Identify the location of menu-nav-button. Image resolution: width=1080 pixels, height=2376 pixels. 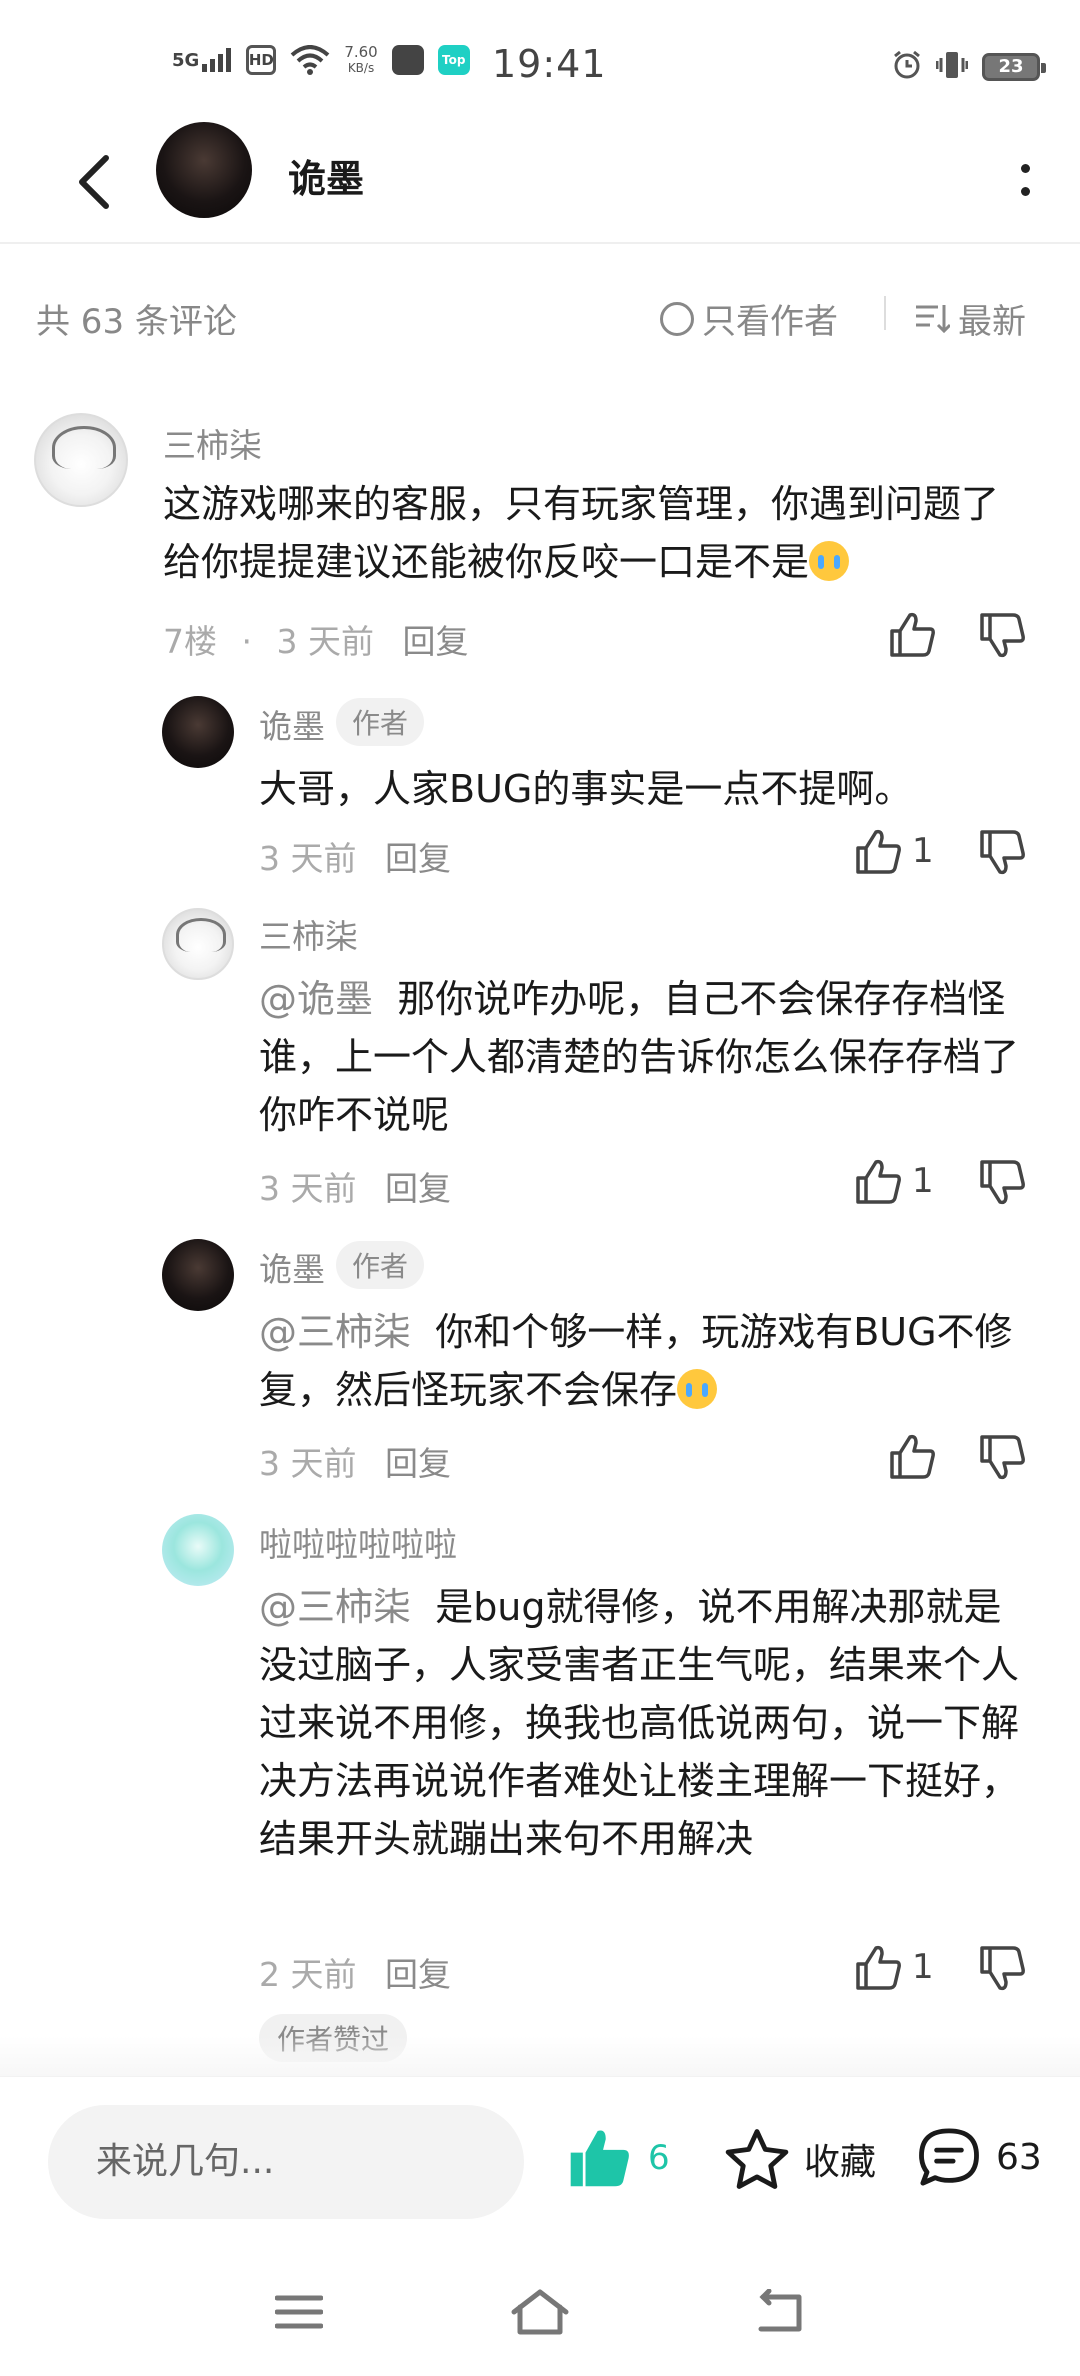
(299, 2312).